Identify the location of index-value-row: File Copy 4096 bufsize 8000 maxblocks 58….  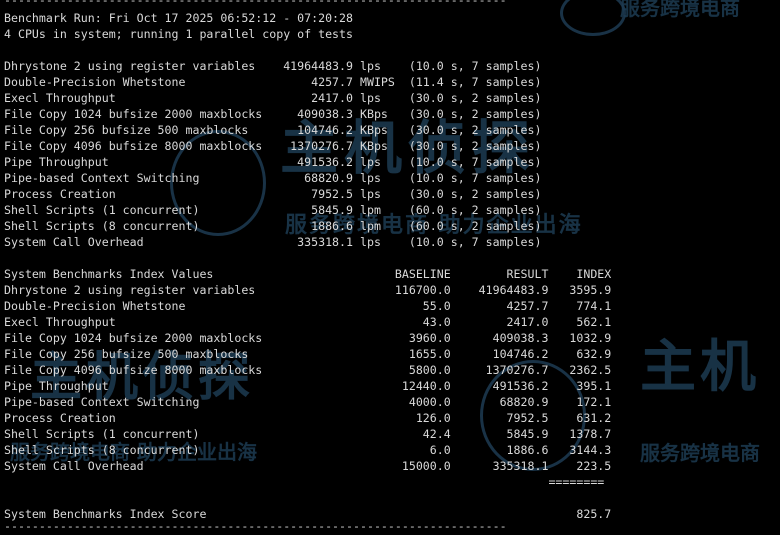
(308, 370).